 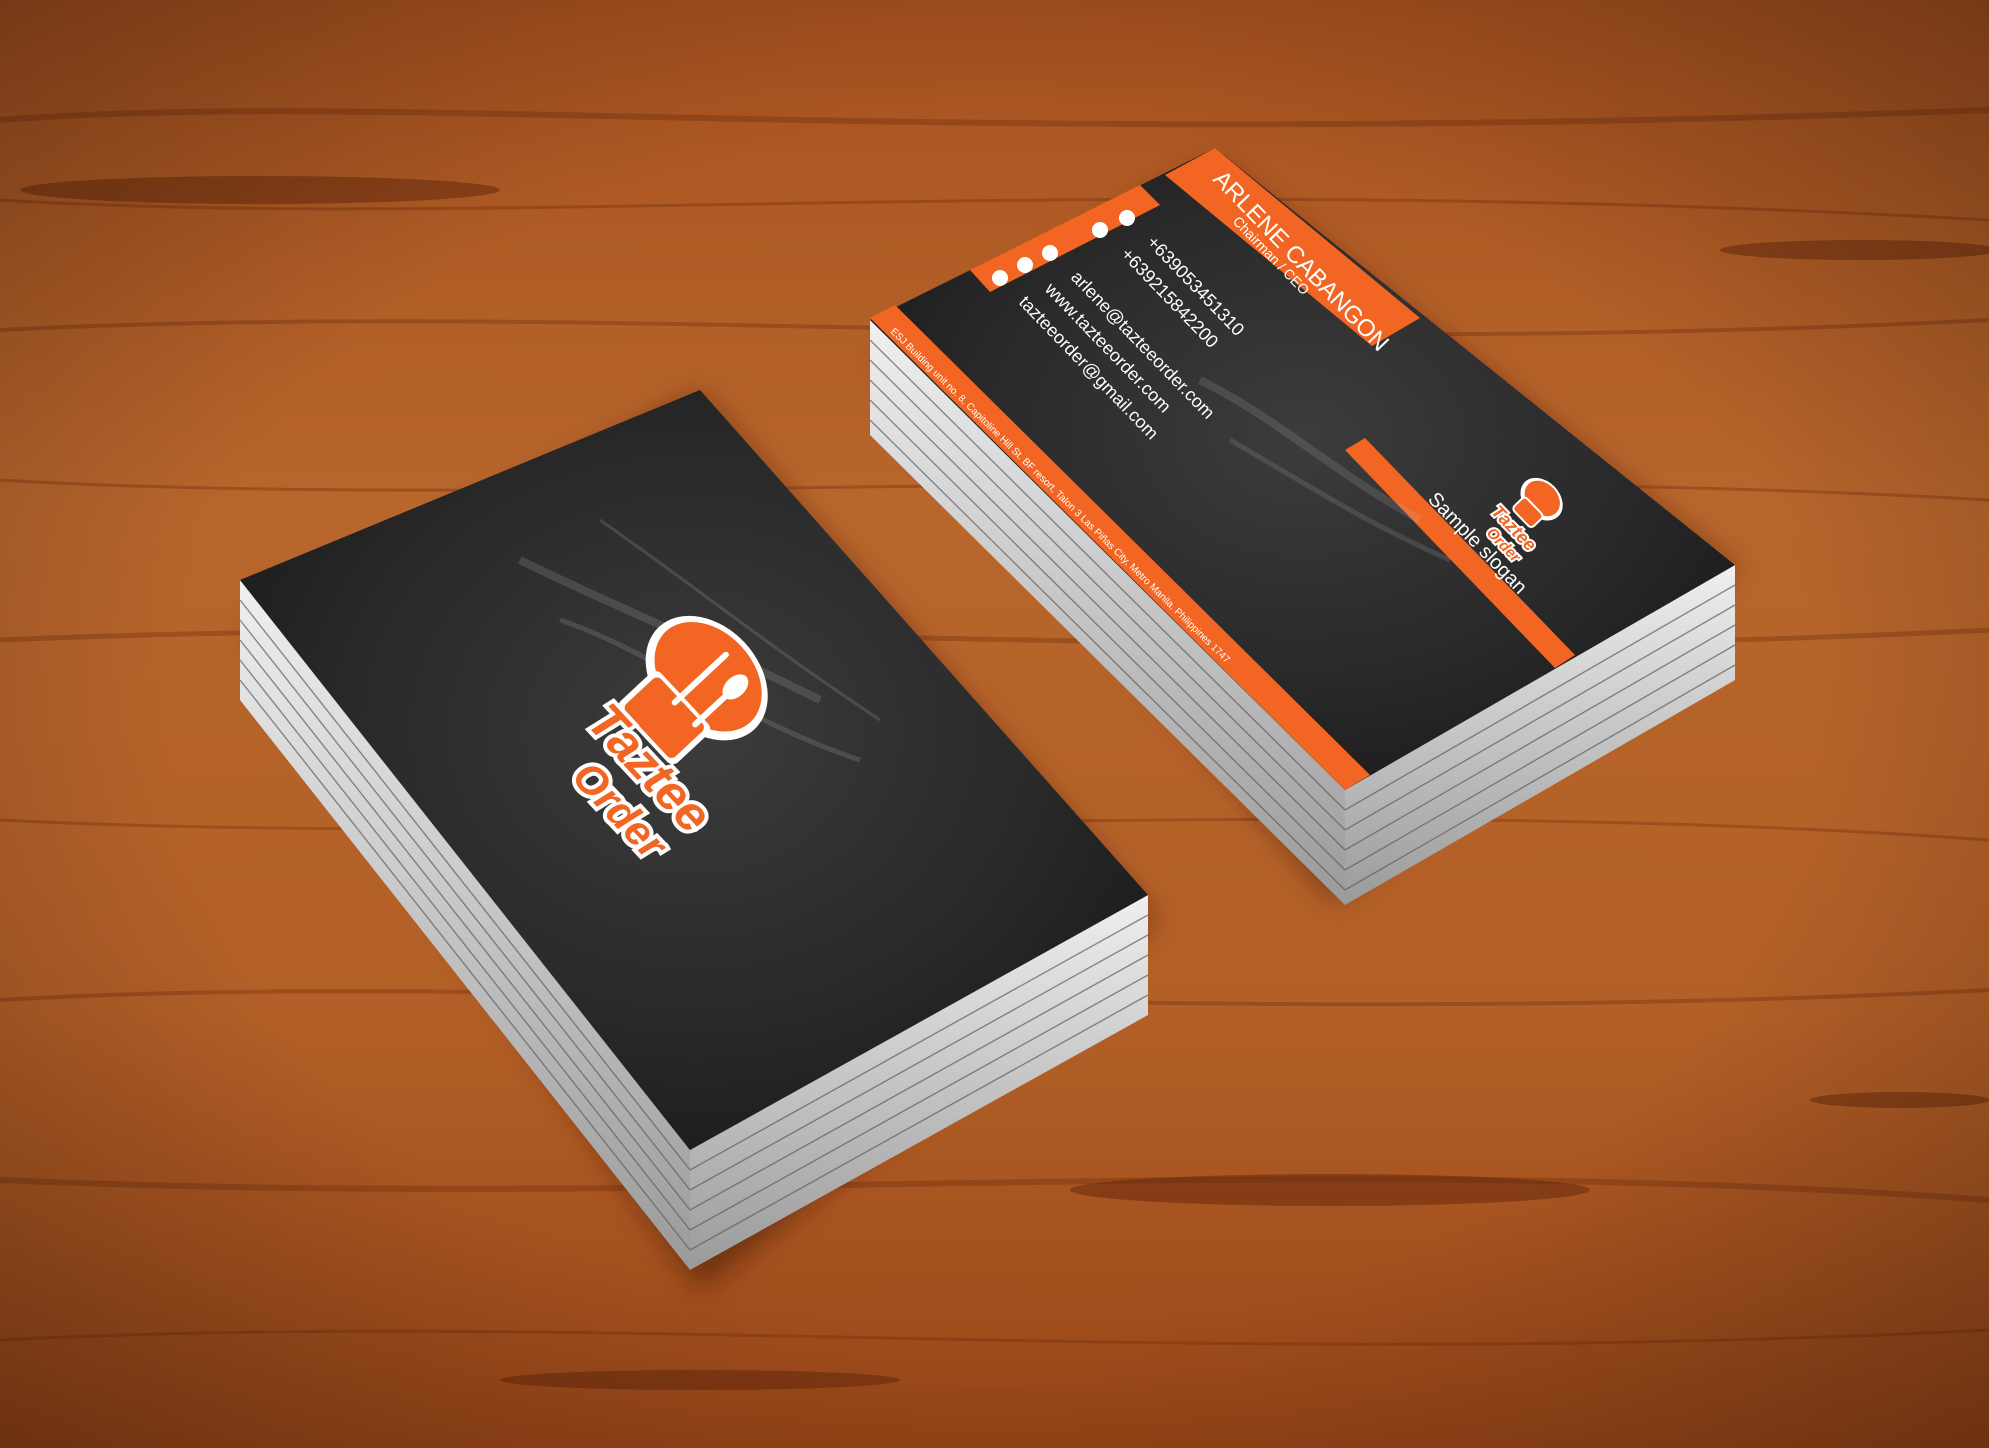 What do you see at coordinates (1050, 253) in the screenshot?
I see `email-icon` at bounding box center [1050, 253].